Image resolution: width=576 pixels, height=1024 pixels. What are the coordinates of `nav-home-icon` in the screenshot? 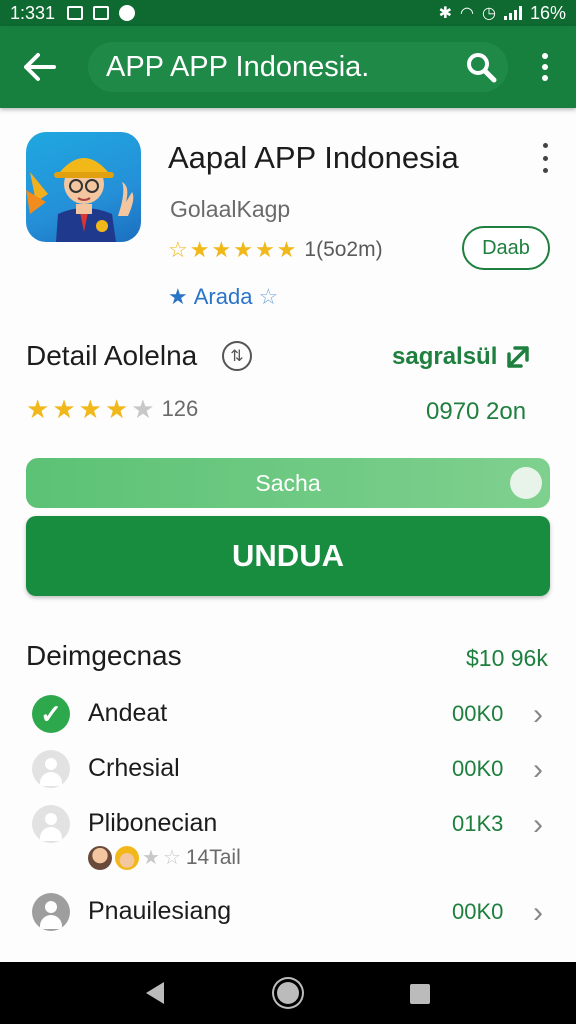 It's located at (288, 993).